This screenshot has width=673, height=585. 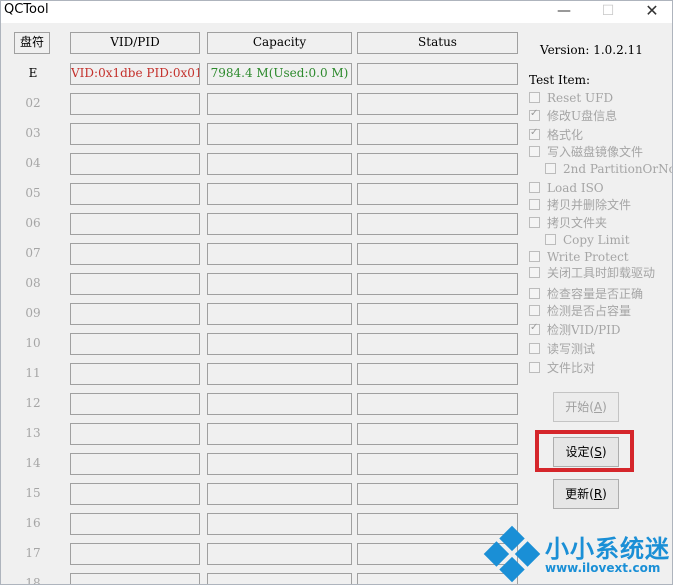 I want to click on start-button-accel: A, so click(x=598, y=407).